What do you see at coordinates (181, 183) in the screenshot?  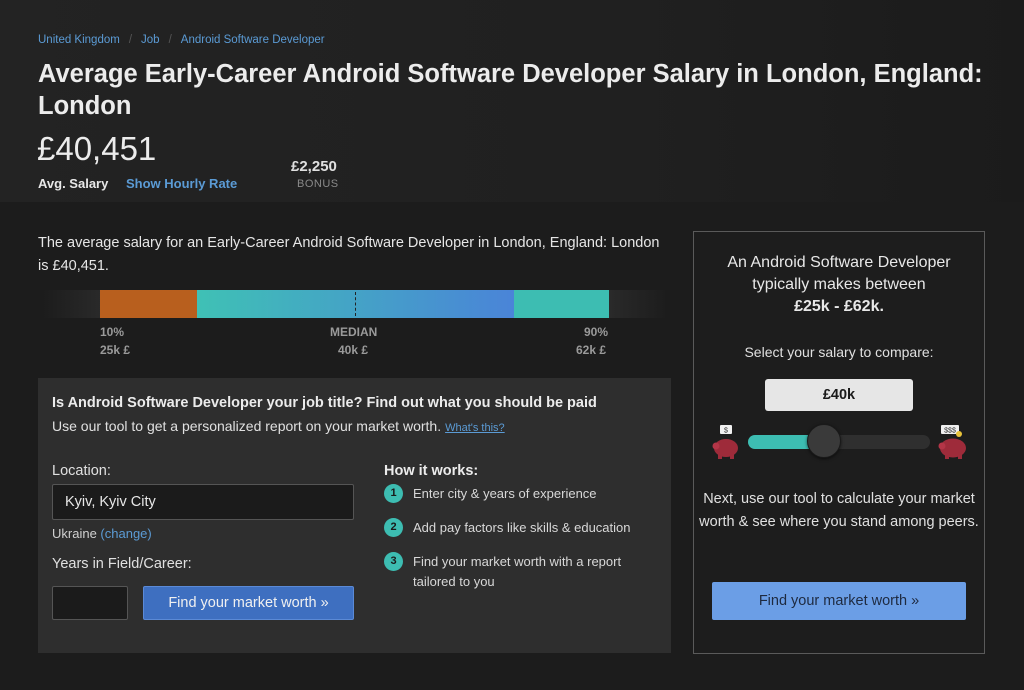 I see `show-hourly-rate-link: Show Hourly Rate` at bounding box center [181, 183].